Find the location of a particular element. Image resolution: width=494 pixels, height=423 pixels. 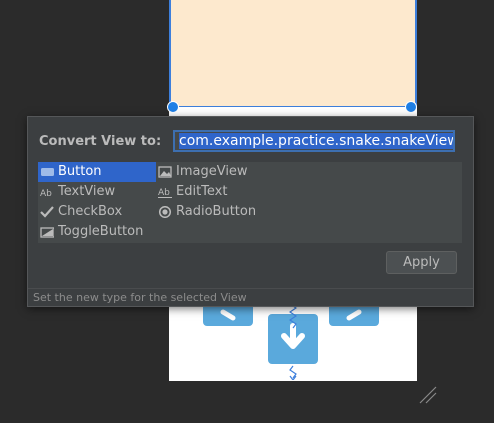

edittext-icon: Ab is located at coordinates (165, 193).